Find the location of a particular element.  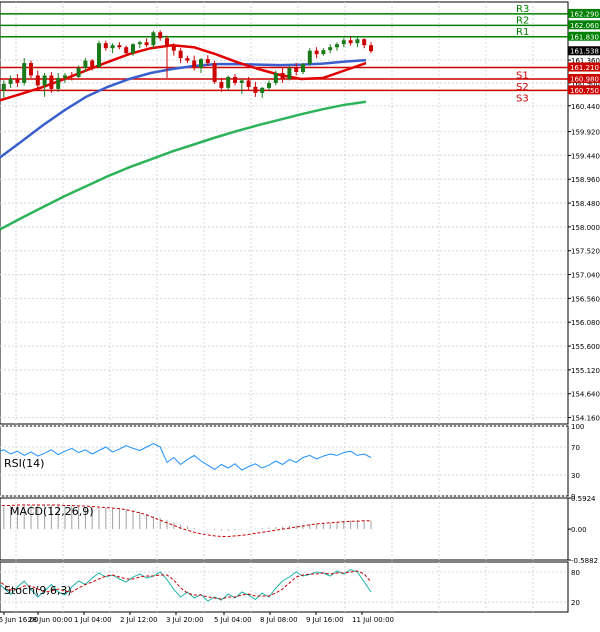

level-price-label: 161.210 is located at coordinates (584, 68).